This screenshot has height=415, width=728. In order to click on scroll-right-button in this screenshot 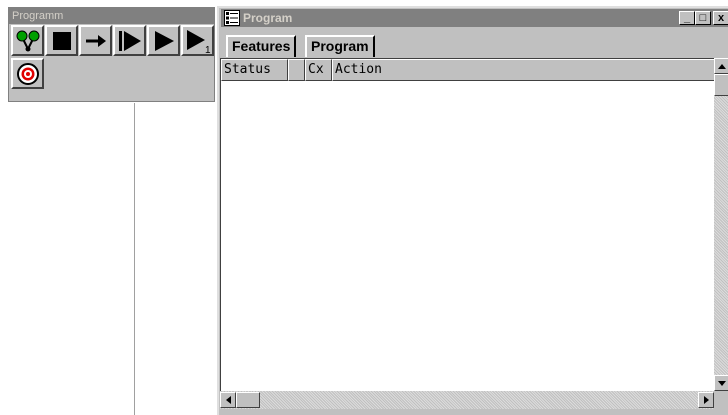, I will do `click(706, 400)`.